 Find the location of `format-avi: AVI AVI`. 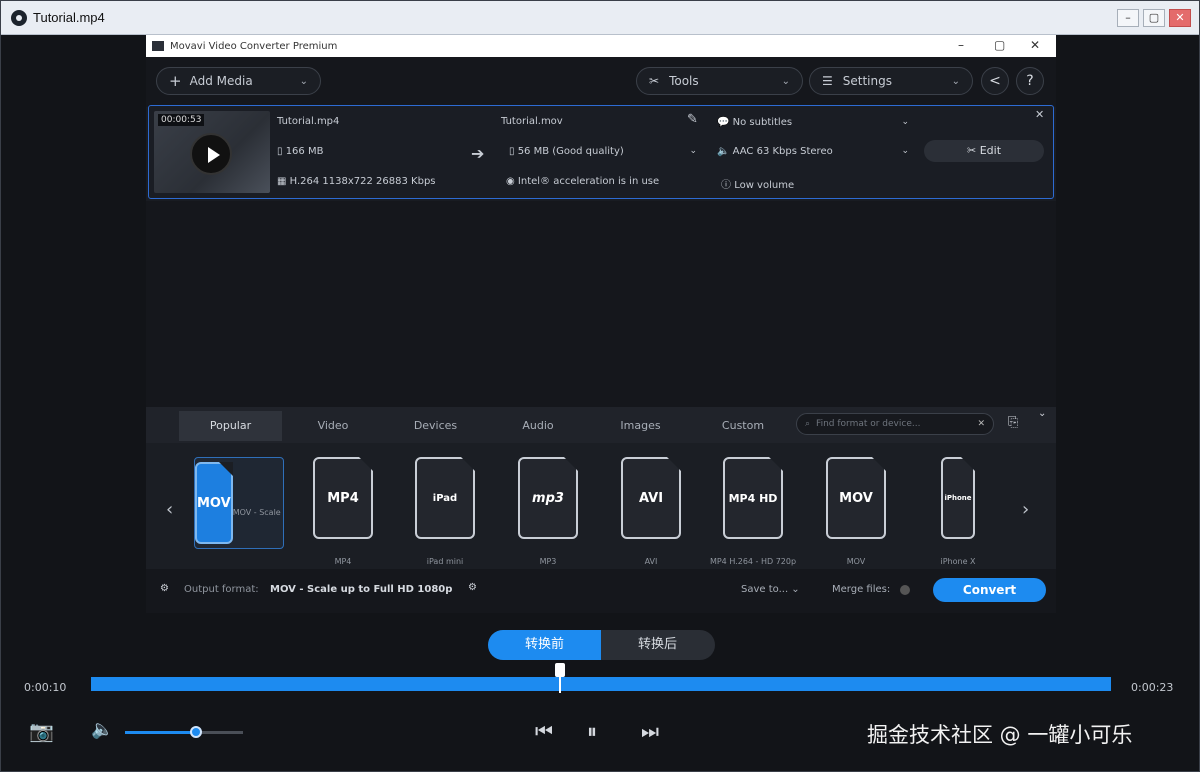

format-avi: AVI AVI is located at coordinates (651, 511).